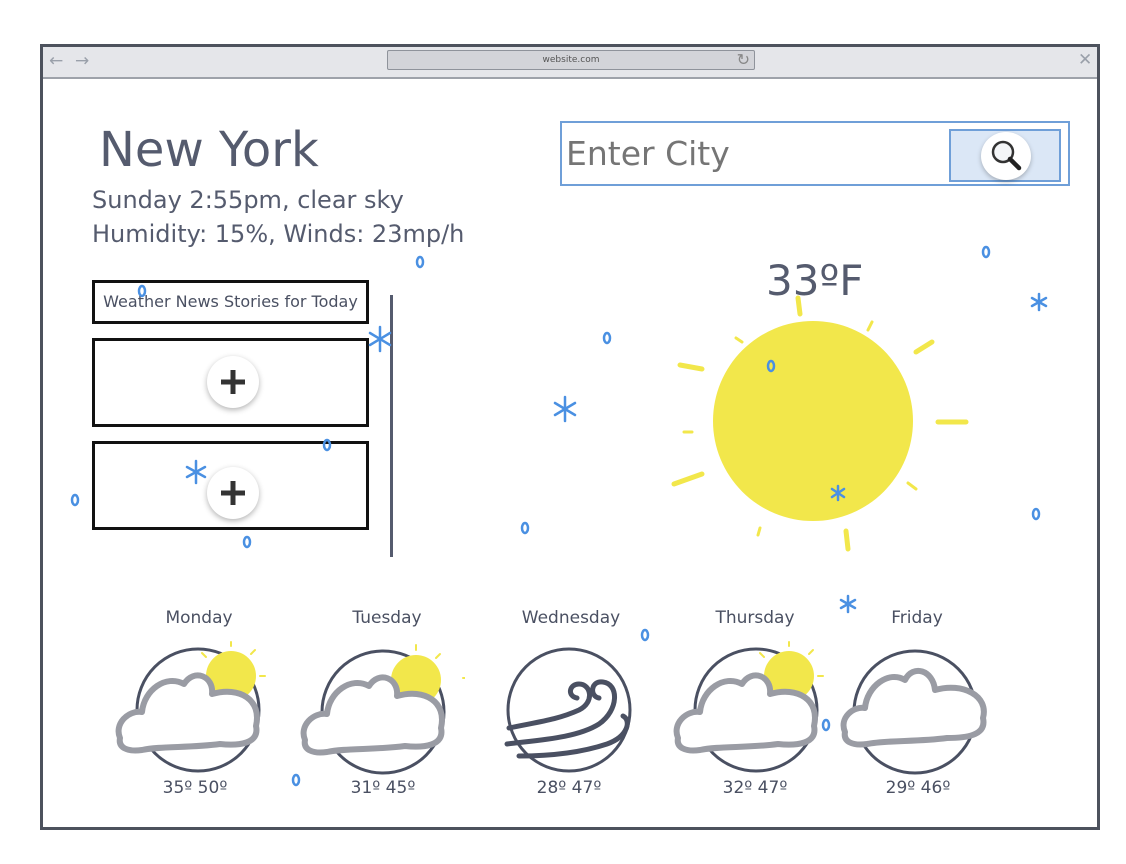 This screenshot has width=1126, height=864. What do you see at coordinates (209, 150) in the screenshot?
I see `city-name: New York` at bounding box center [209, 150].